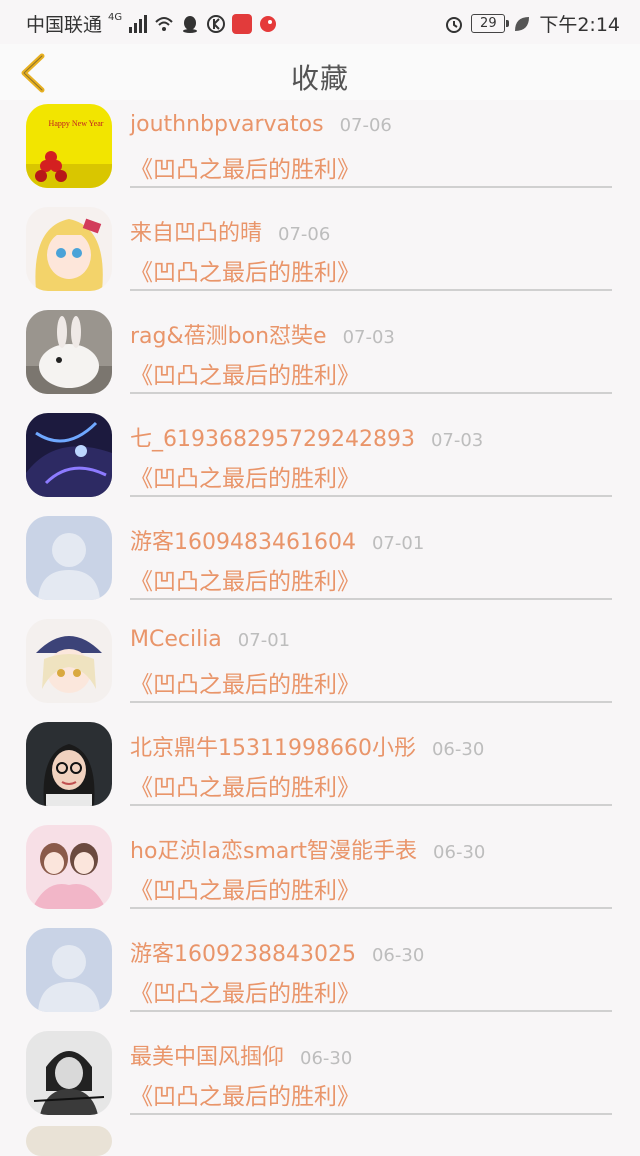 The width and height of the screenshot is (640, 1156). Describe the element at coordinates (532, 23) in the screenshot. I see `status-right: 29 下午2:14` at that location.